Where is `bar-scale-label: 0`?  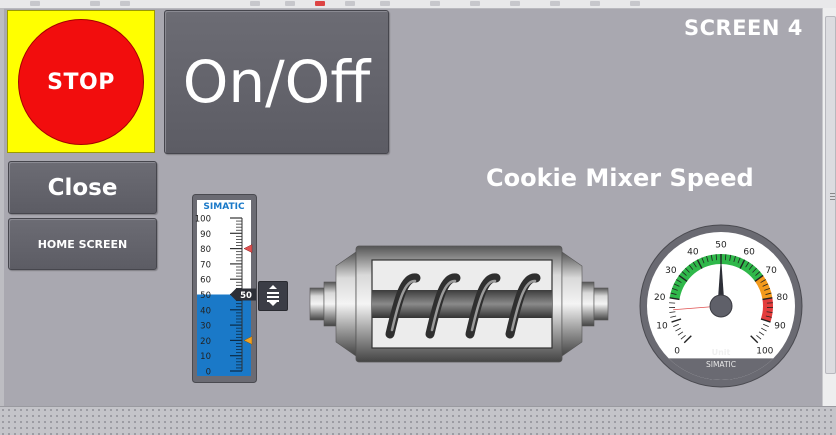 bar-scale-label: 0 is located at coordinates (208, 373).